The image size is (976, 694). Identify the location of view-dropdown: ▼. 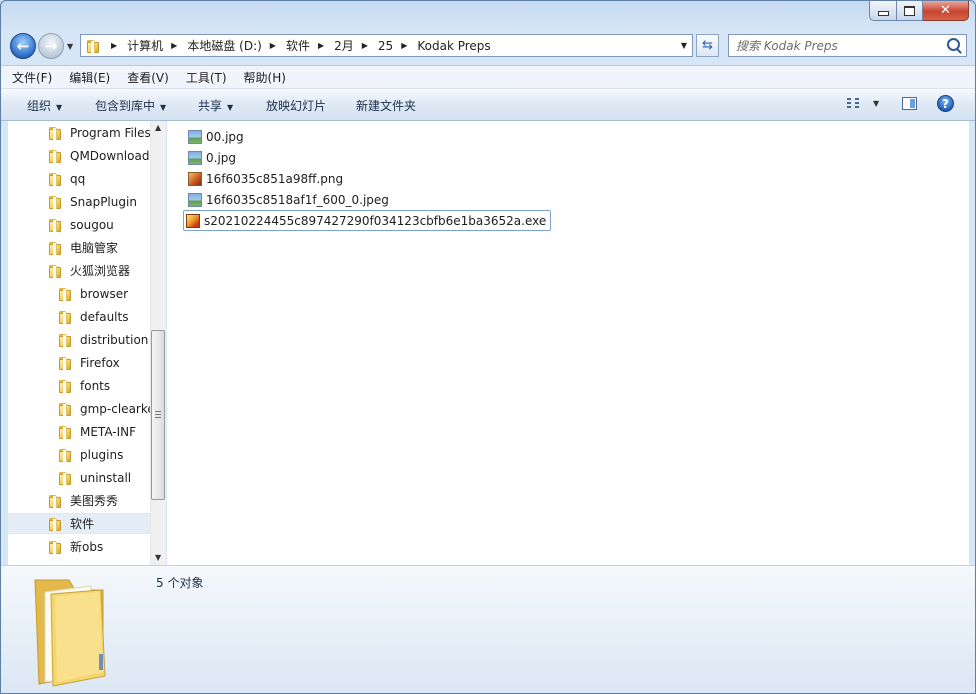
(876, 103).